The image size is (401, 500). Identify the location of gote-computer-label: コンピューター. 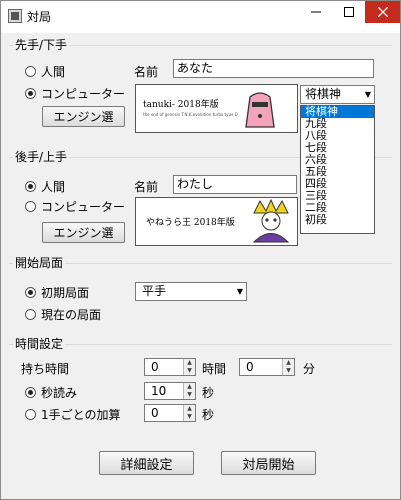
(83, 207).